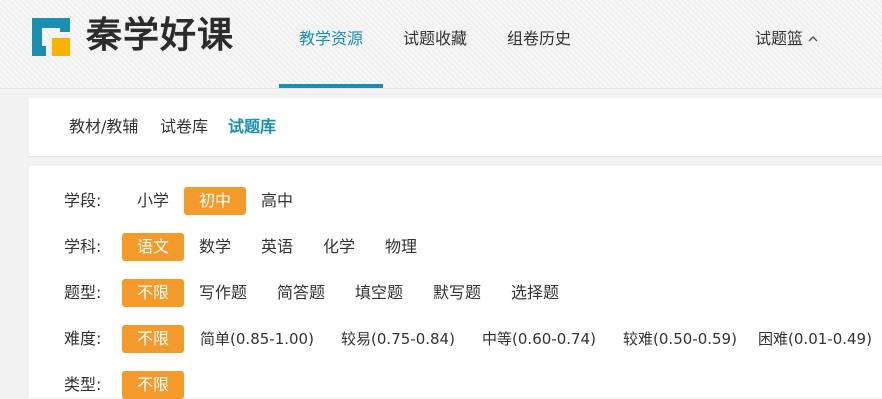 This screenshot has height=399, width=882. What do you see at coordinates (401, 247) in the screenshot?
I see `filter-subject-option: 物理` at bounding box center [401, 247].